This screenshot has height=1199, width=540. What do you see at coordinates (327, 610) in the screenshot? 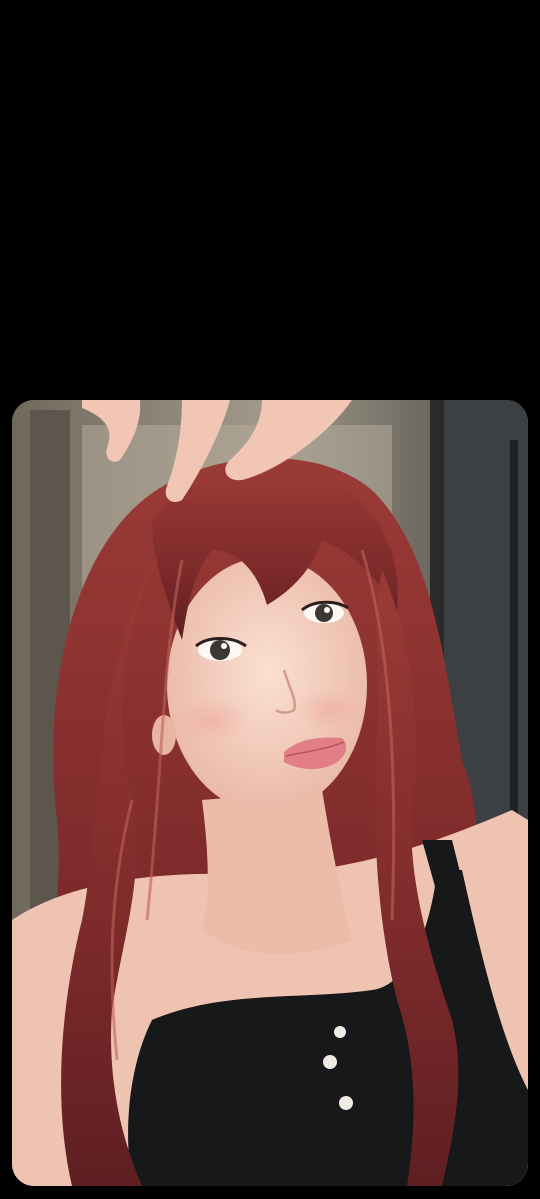
I see `right-eye-highlight` at bounding box center [327, 610].